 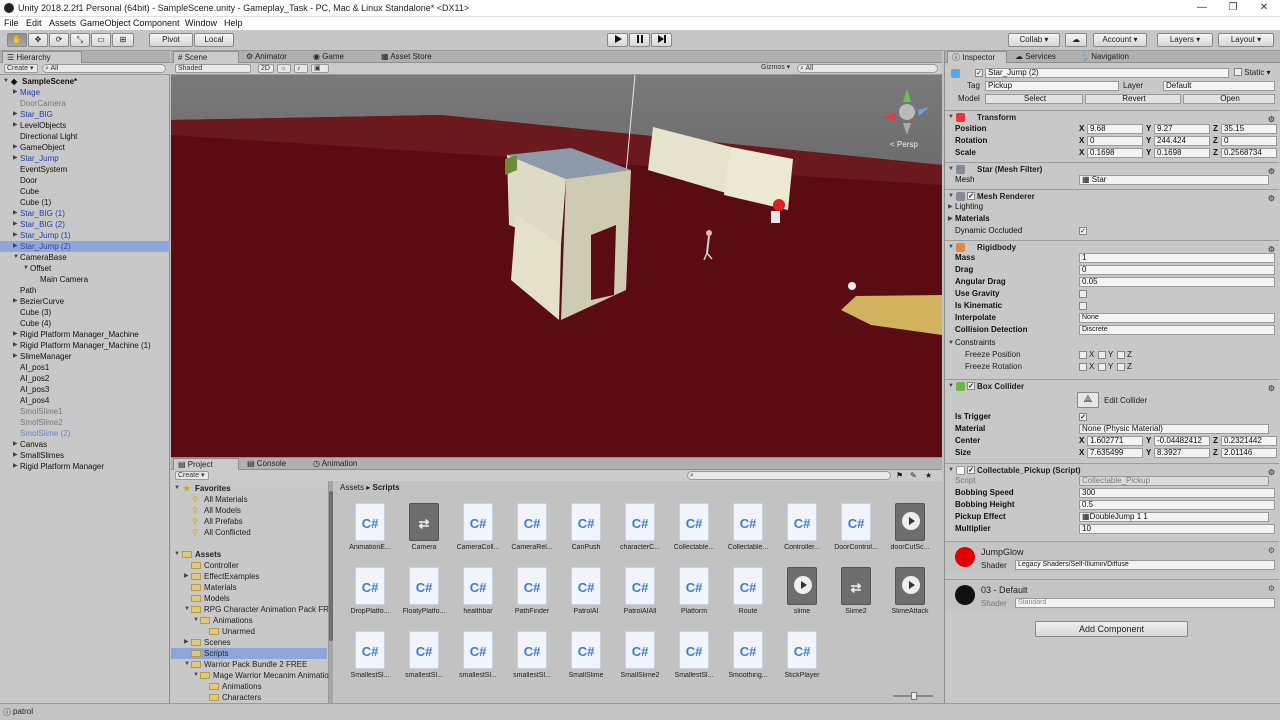 What do you see at coordinates (85, 169) in the screenshot?
I see `hierarchy-item: EventSystem` at bounding box center [85, 169].